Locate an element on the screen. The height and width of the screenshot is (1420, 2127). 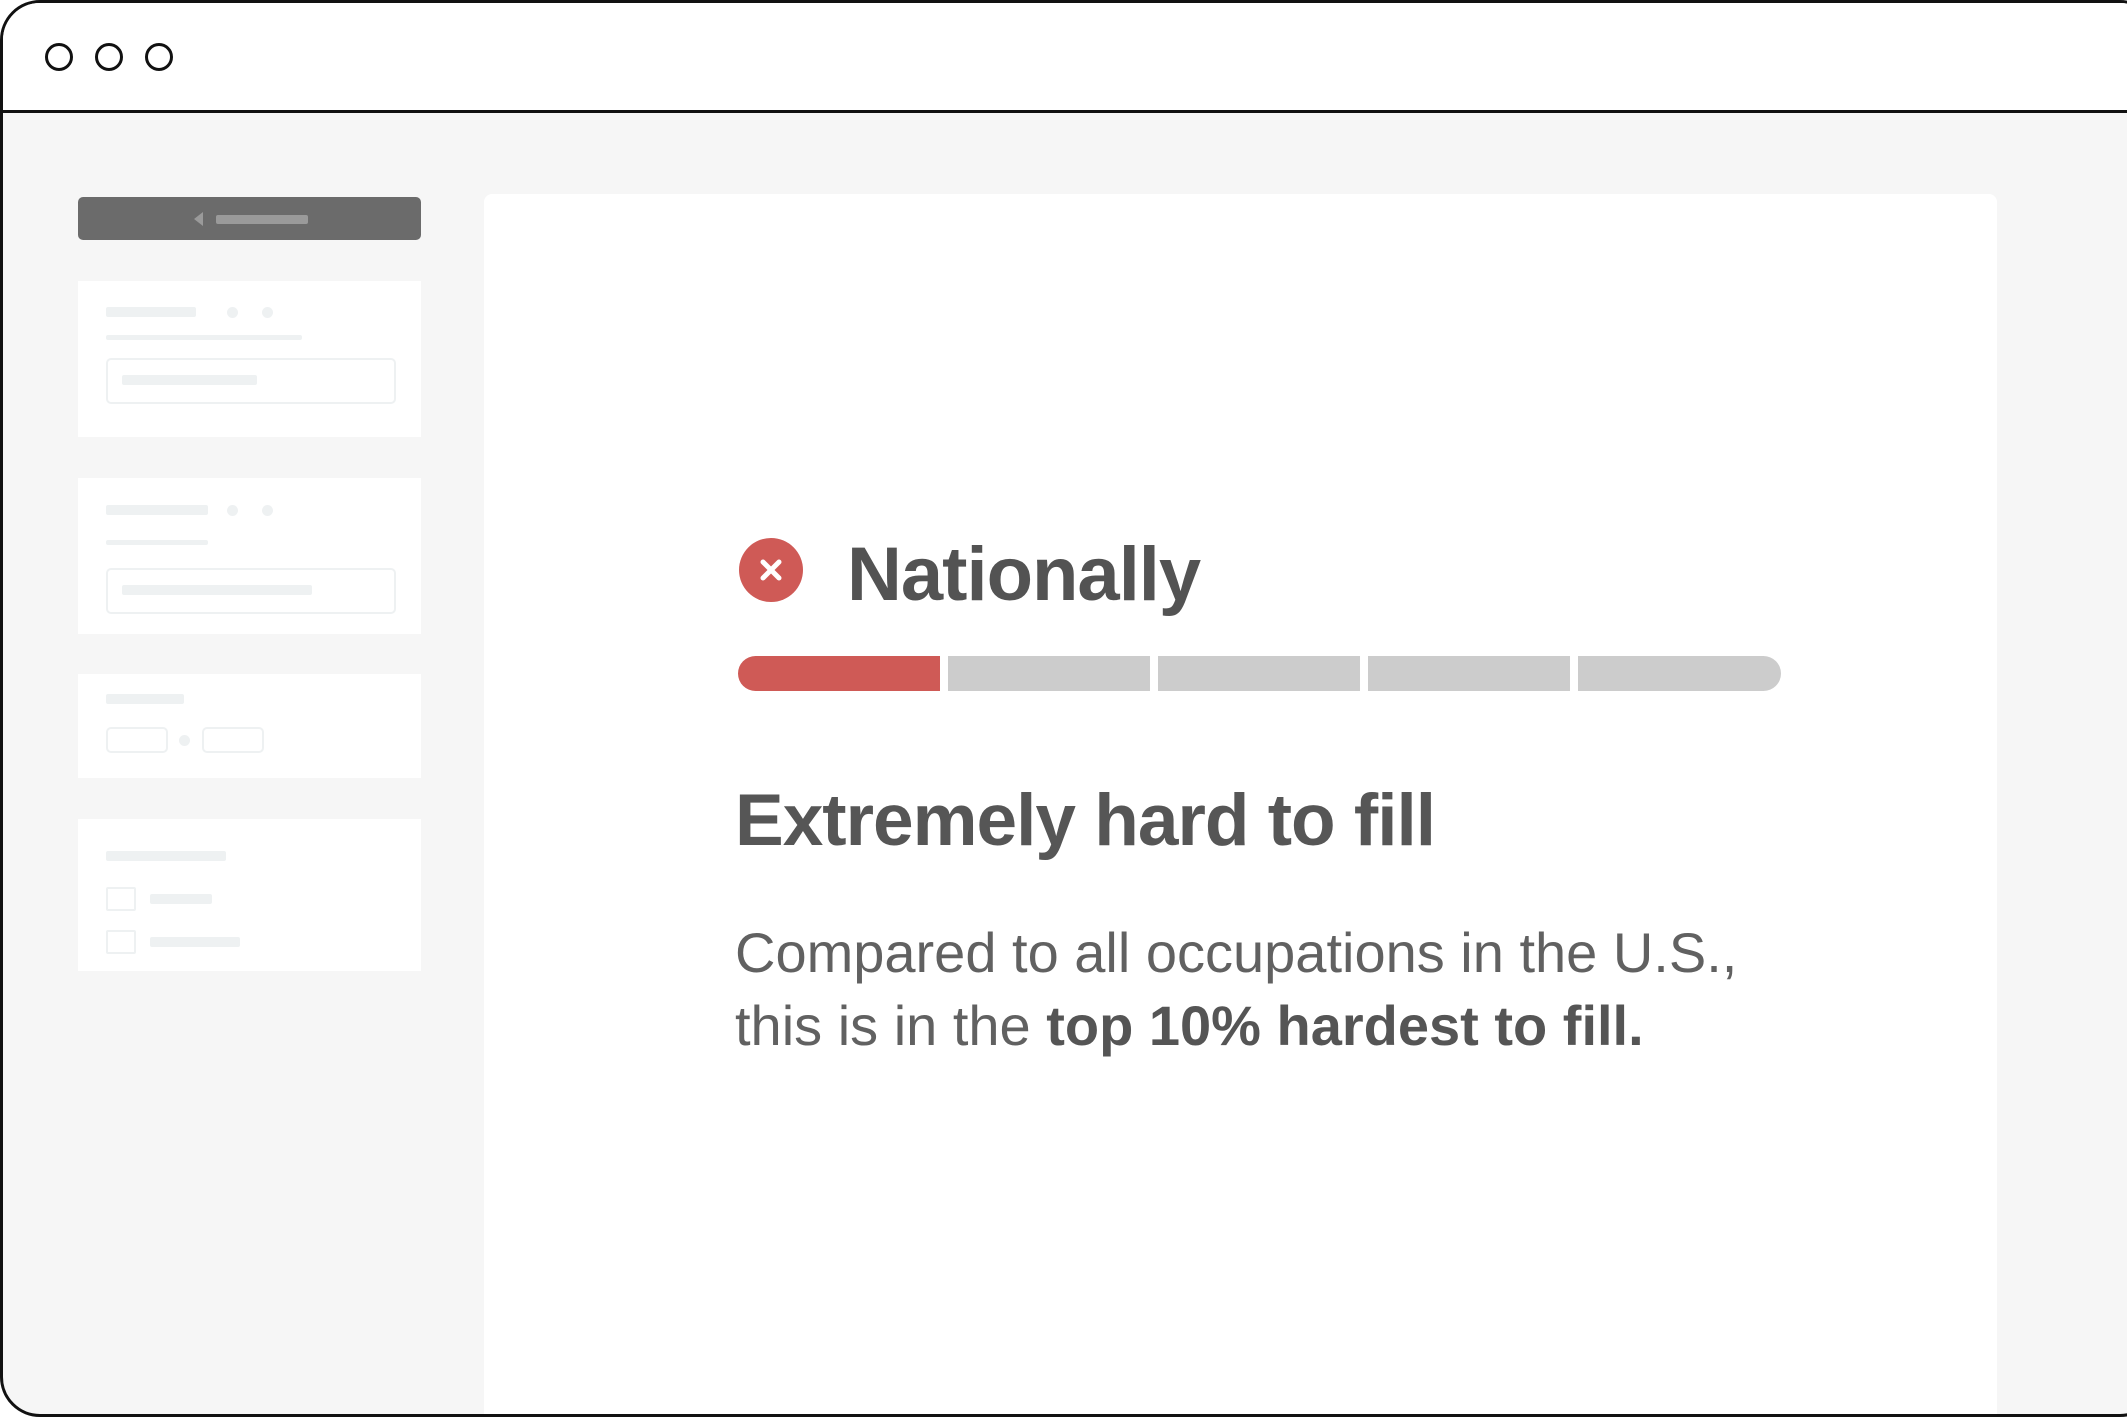
difficulty-meter is located at coordinates (1259, 673).